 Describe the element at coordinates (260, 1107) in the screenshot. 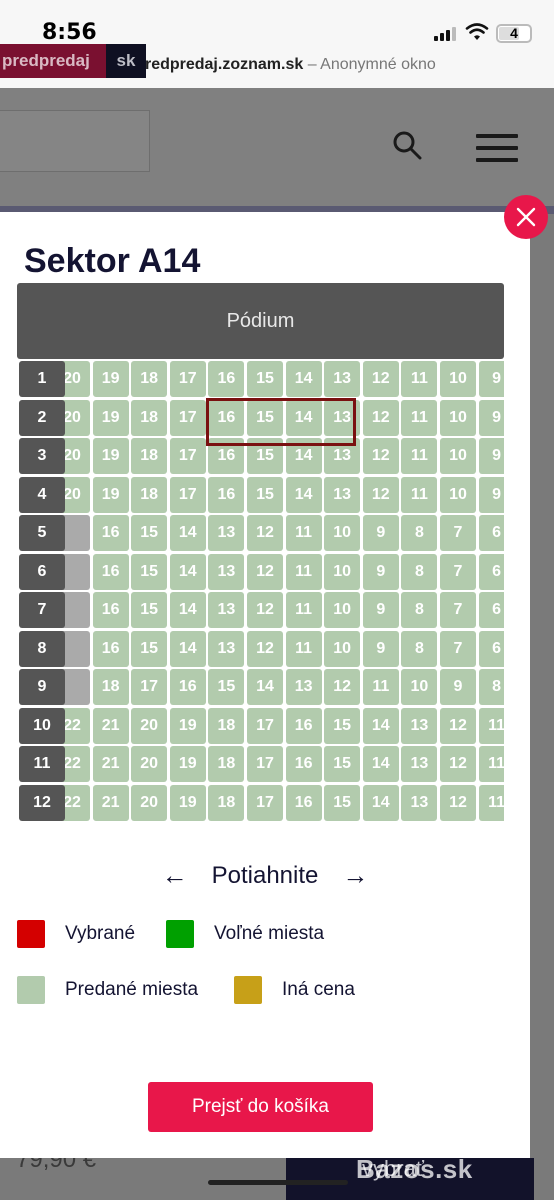

I see `go-to-cart-button: Prejsť do košíka` at that location.